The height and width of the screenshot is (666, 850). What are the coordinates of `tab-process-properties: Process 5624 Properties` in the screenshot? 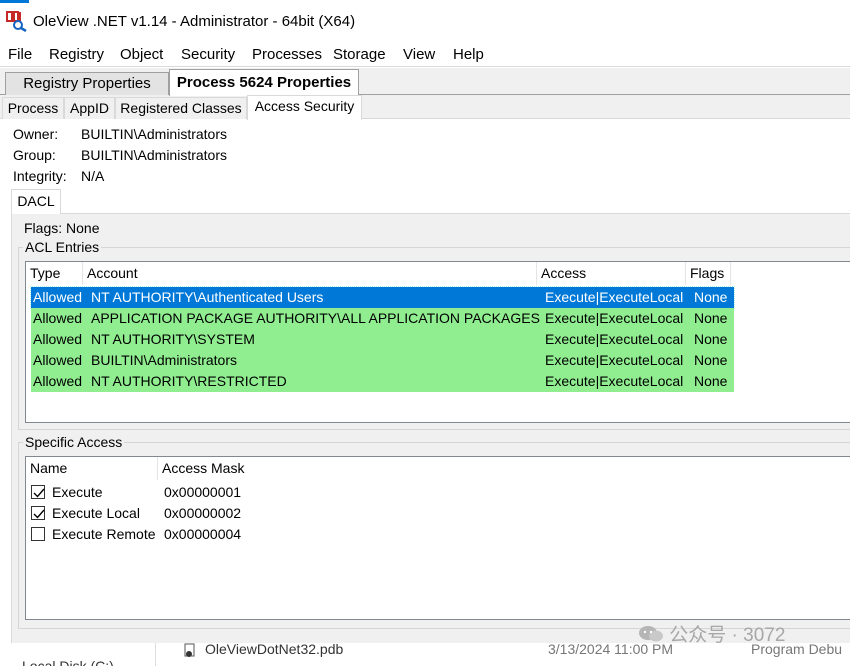 It's located at (264, 82).